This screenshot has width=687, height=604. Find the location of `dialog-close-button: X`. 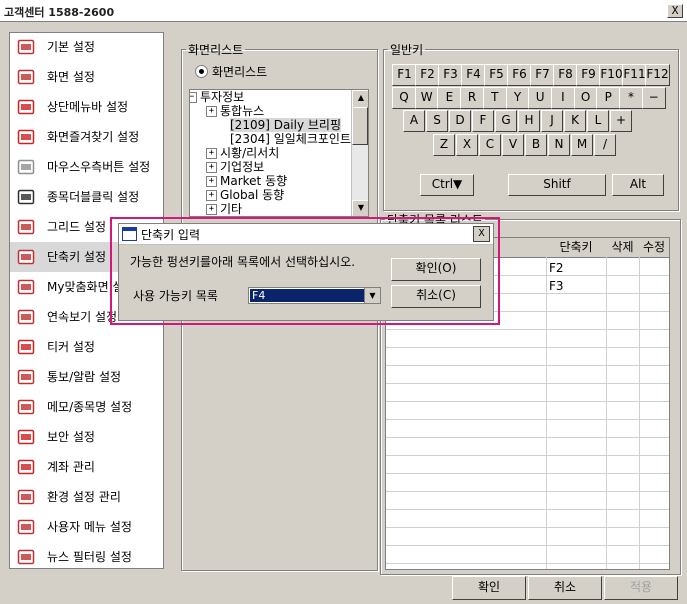

dialog-close-button: X is located at coordinates (481, 234).